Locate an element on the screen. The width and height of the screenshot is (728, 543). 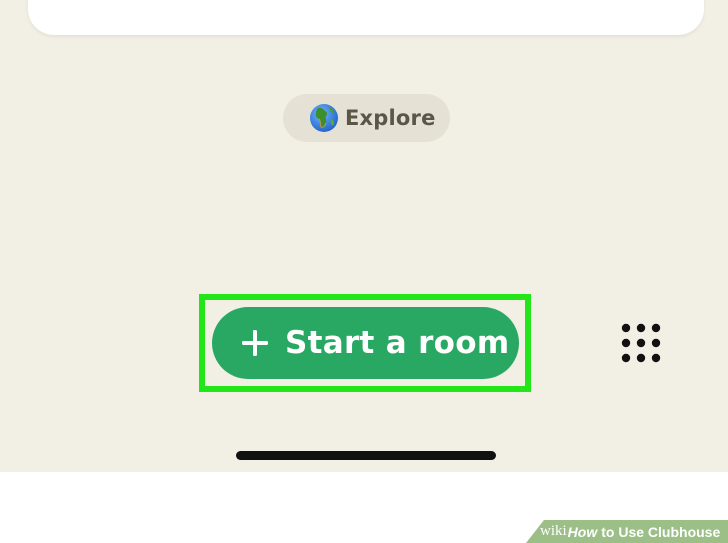
start-room-label: Start a room is located at coordinates (397, 343).